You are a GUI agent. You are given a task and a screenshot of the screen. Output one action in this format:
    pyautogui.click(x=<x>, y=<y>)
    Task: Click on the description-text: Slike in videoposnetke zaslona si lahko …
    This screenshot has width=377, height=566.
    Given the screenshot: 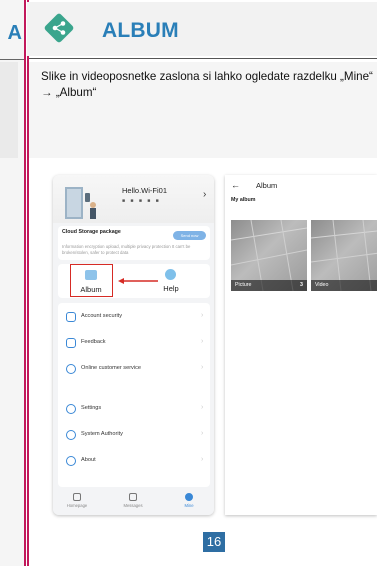 What is the action you would take?
    pyautogui.click(x=207, y=84)
    